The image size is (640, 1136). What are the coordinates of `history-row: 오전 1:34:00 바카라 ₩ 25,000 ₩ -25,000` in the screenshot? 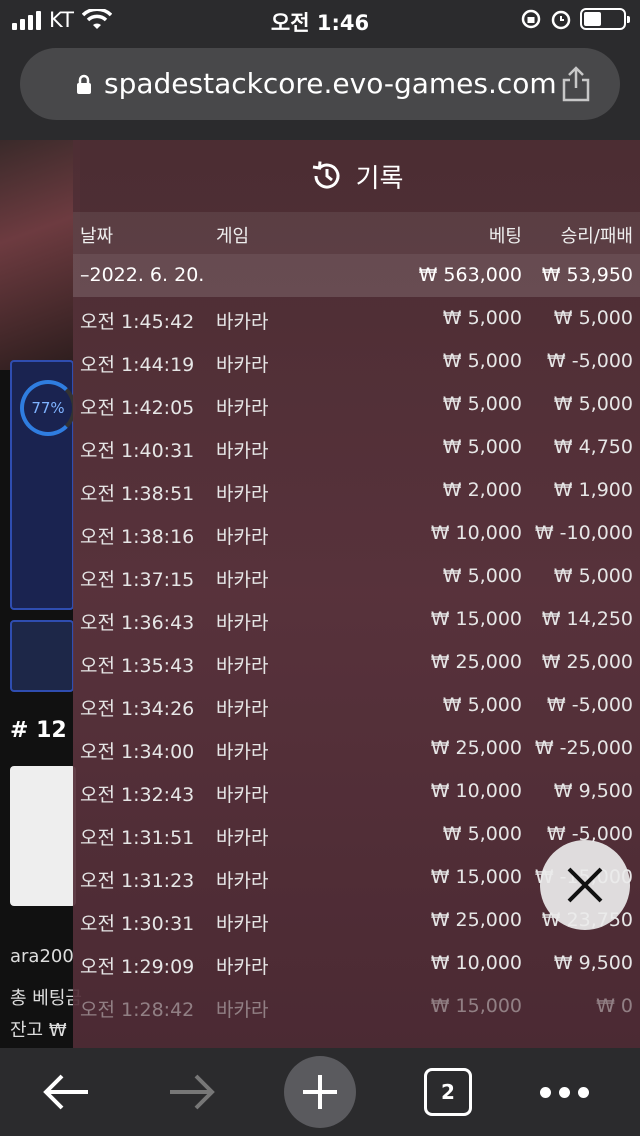 It's located at (356, 748).